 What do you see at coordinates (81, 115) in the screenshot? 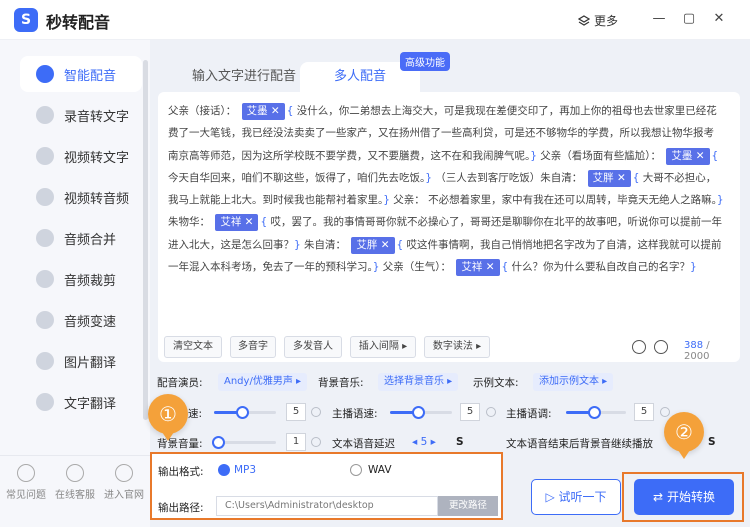
I see `sidebar-item-recording-to-text: 录音转文字` at bounding box center [81, 115].